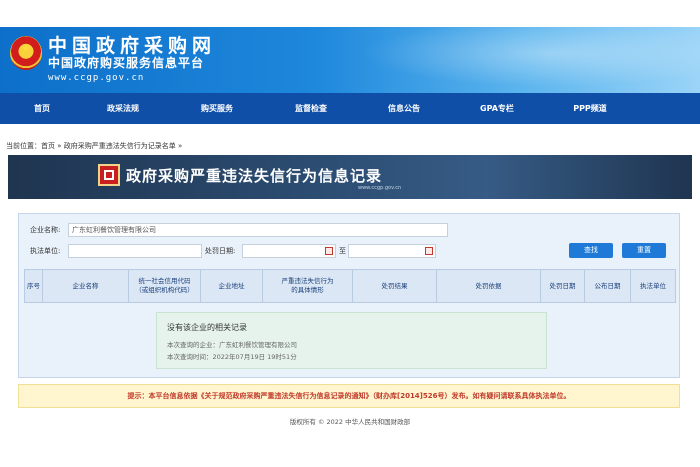 This screenshot has width=700, height=467. What do you see at coordinates (96, 78) in the screenshot?
I see `site-url: www.ccgp.gov.cn` at bounding box center [96, 78].